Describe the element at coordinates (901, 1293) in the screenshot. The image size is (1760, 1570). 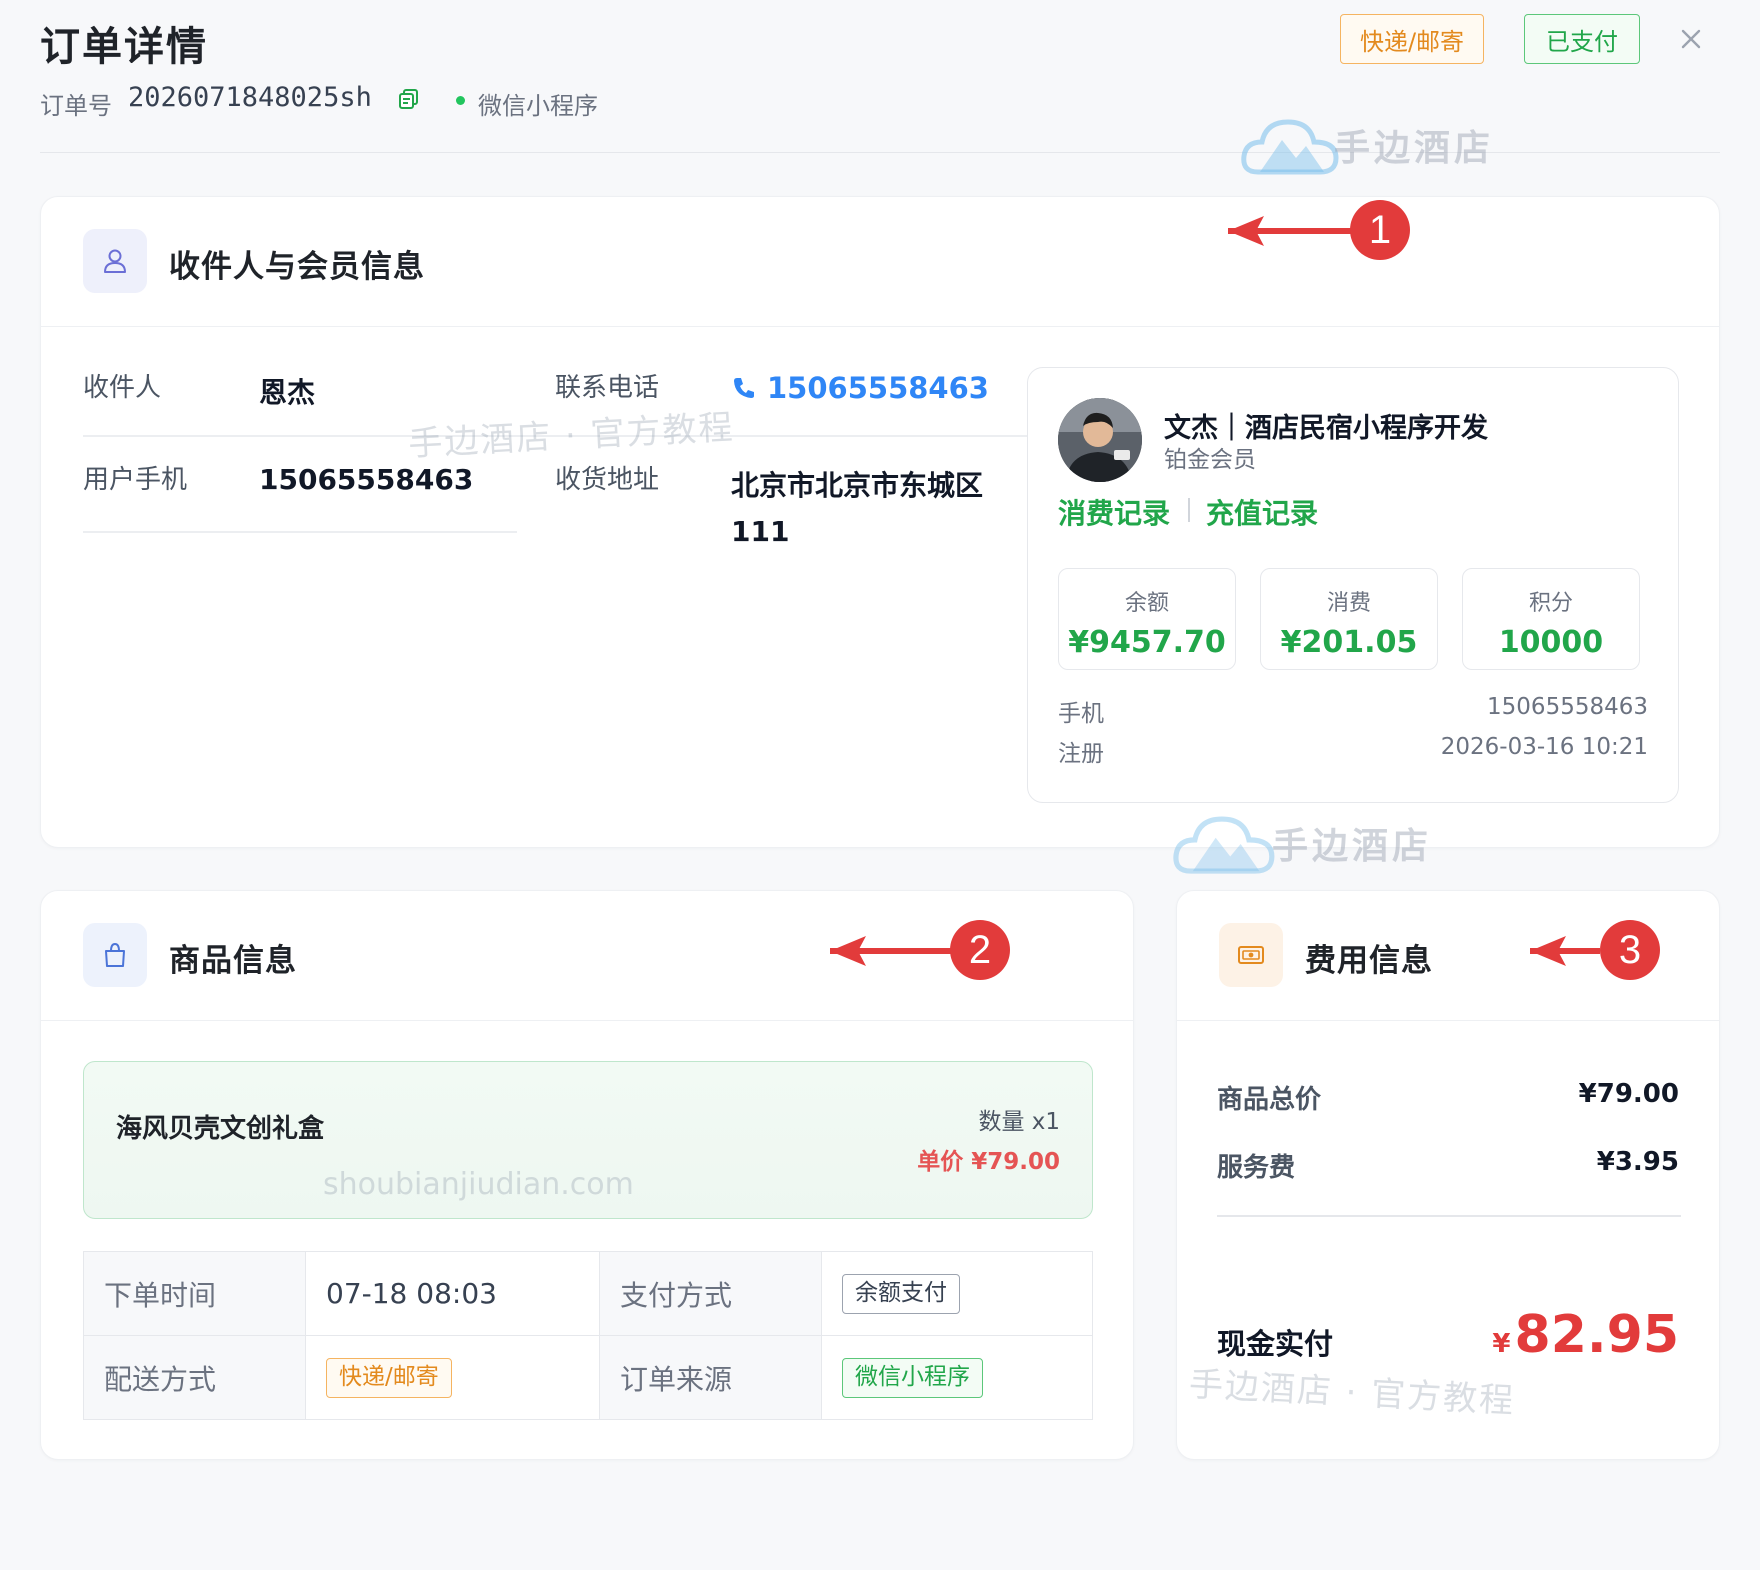
I see `pay-method-tag: 余额支付` at that location.